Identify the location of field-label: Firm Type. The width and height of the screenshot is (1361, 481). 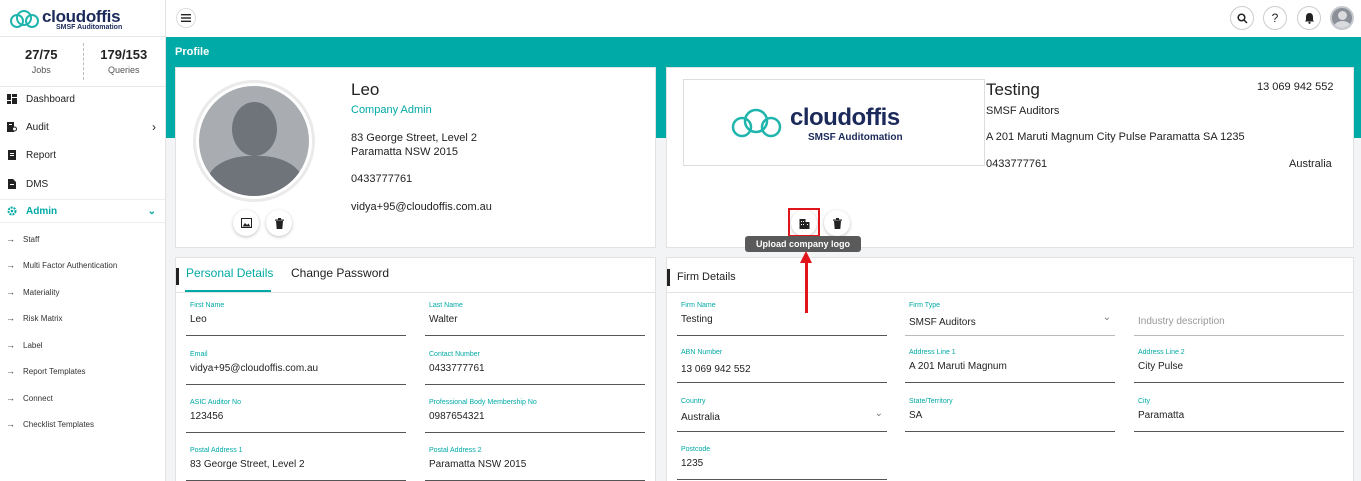
(924, 305).